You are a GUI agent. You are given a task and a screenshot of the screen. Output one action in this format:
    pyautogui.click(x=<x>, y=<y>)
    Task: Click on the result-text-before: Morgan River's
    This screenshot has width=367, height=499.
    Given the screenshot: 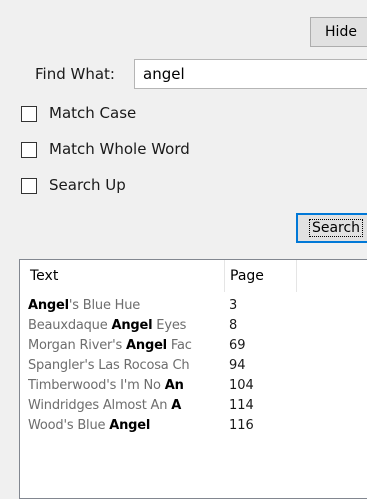 What is the action you would take?
    pyautogui.click(x=77, y=345)
    